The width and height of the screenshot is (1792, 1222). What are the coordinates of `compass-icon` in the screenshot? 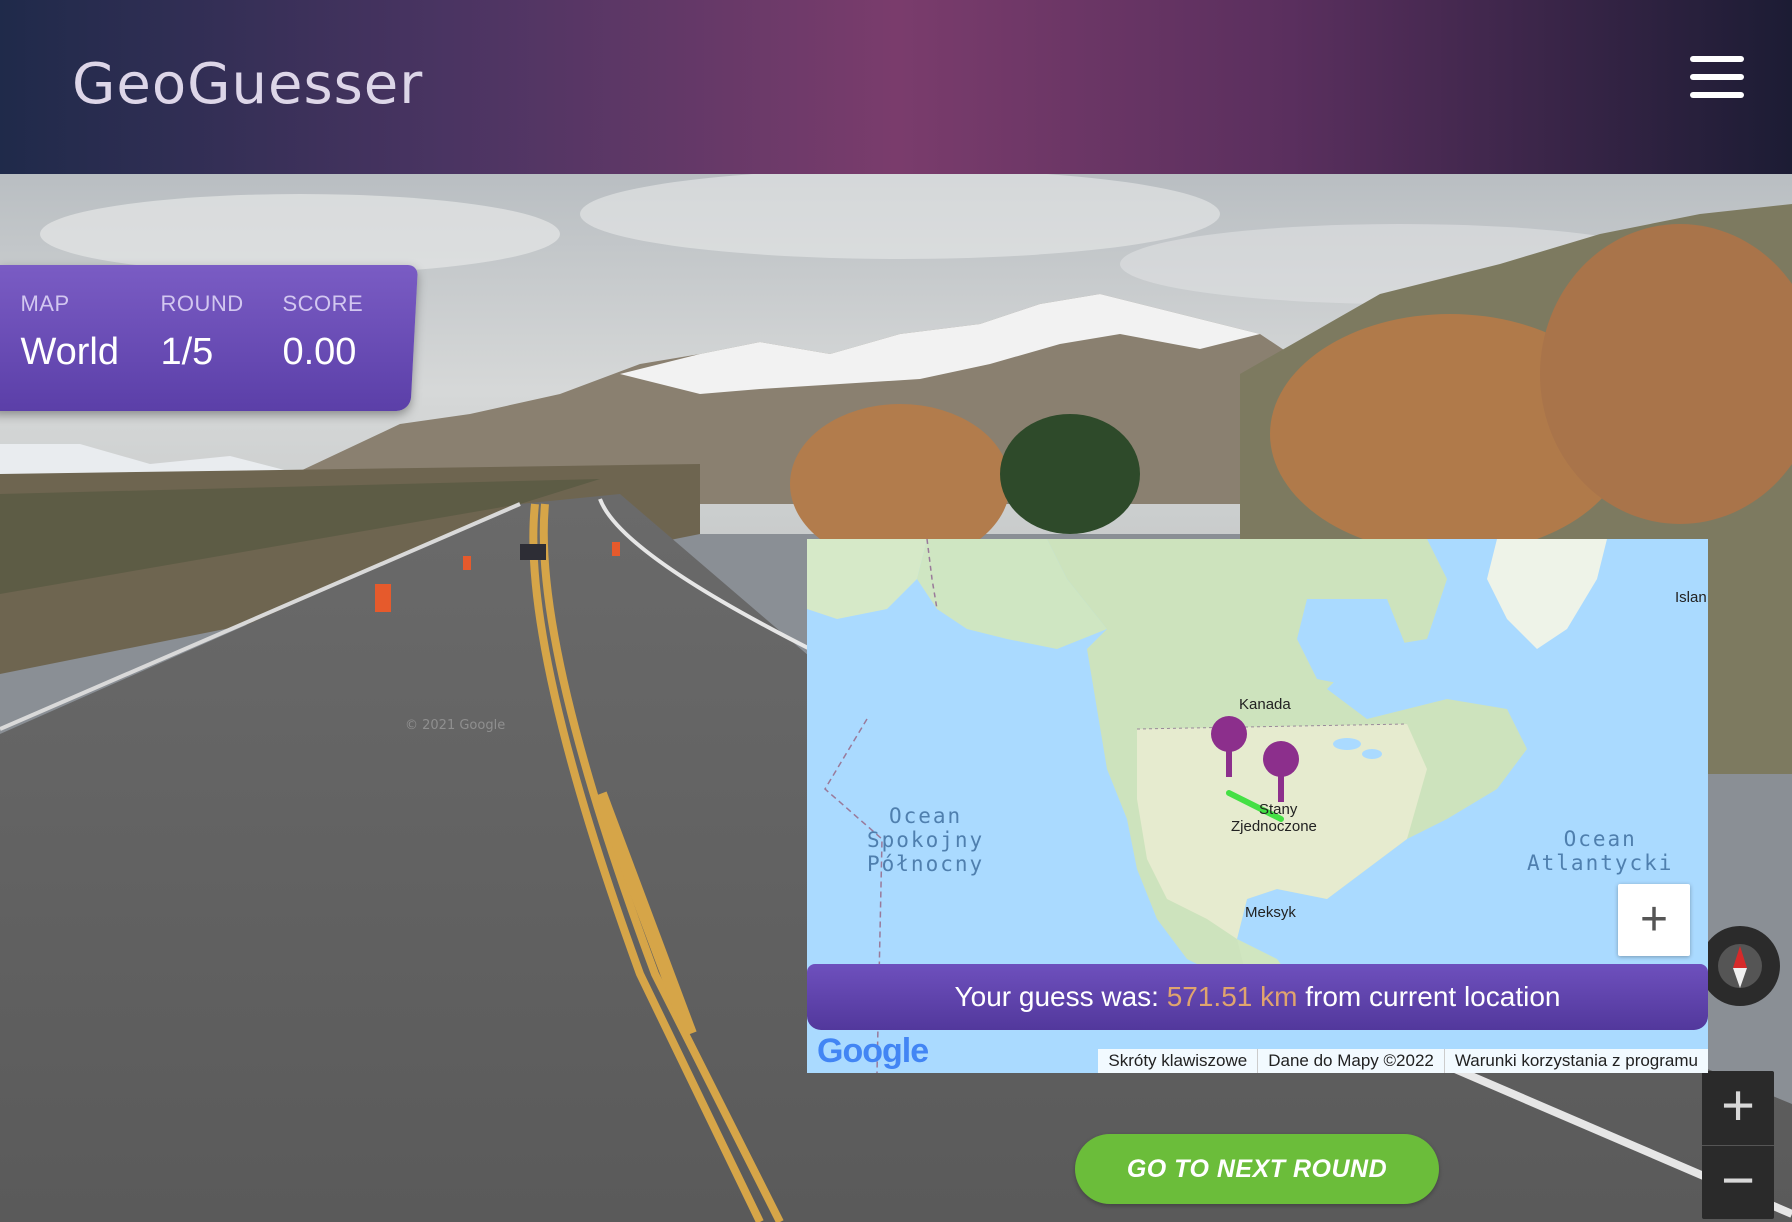 It's located at (1740, 966).